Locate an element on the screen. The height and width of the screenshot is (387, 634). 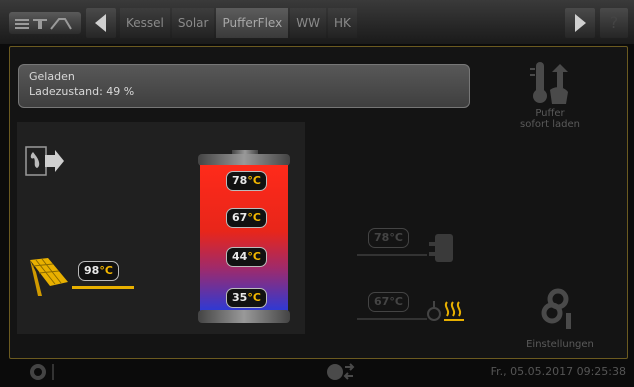
nav-back-button is located at coordinates (101, 23).